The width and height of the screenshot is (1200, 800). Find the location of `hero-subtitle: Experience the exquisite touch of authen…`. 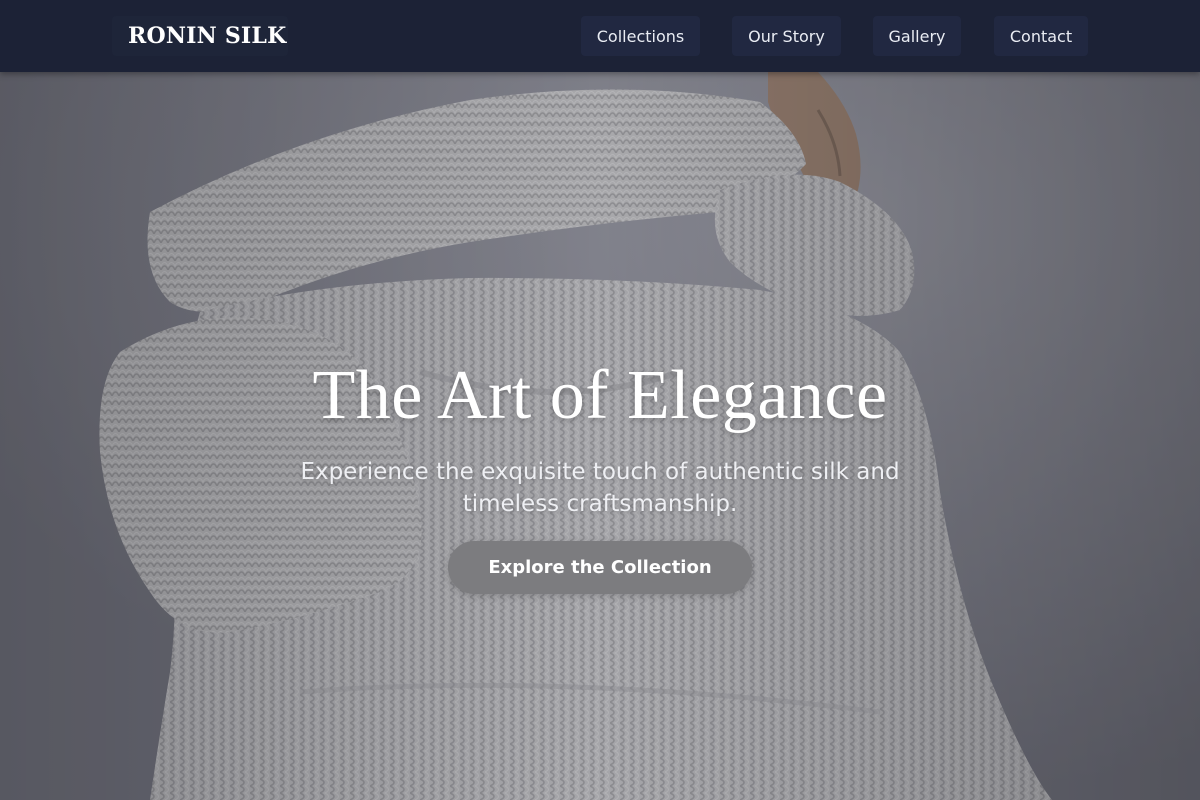

hero-subtitle: Experience the exquisite touch of authen… is located at coordinates (600, 488).